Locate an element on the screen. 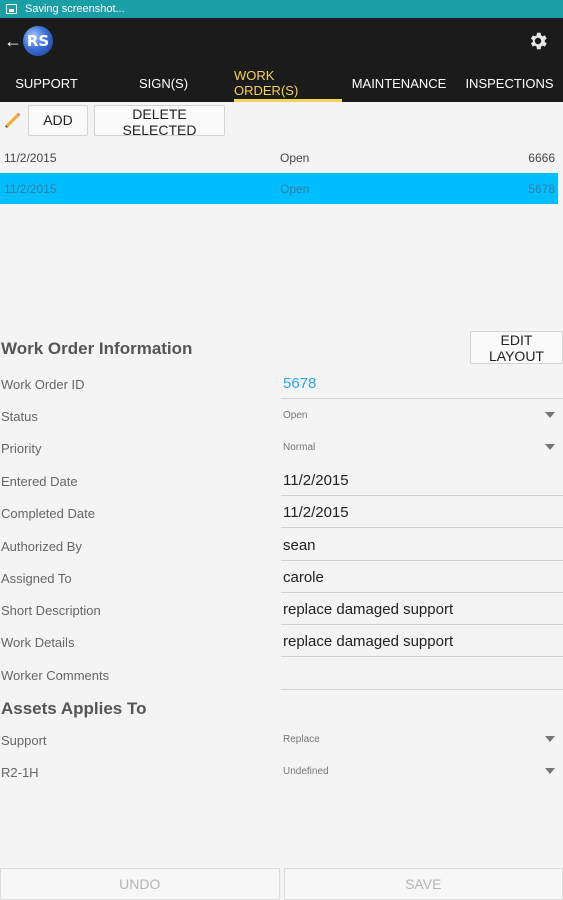  tab-maintenance: MAINTENANCE is located at coordinates (399, 83).